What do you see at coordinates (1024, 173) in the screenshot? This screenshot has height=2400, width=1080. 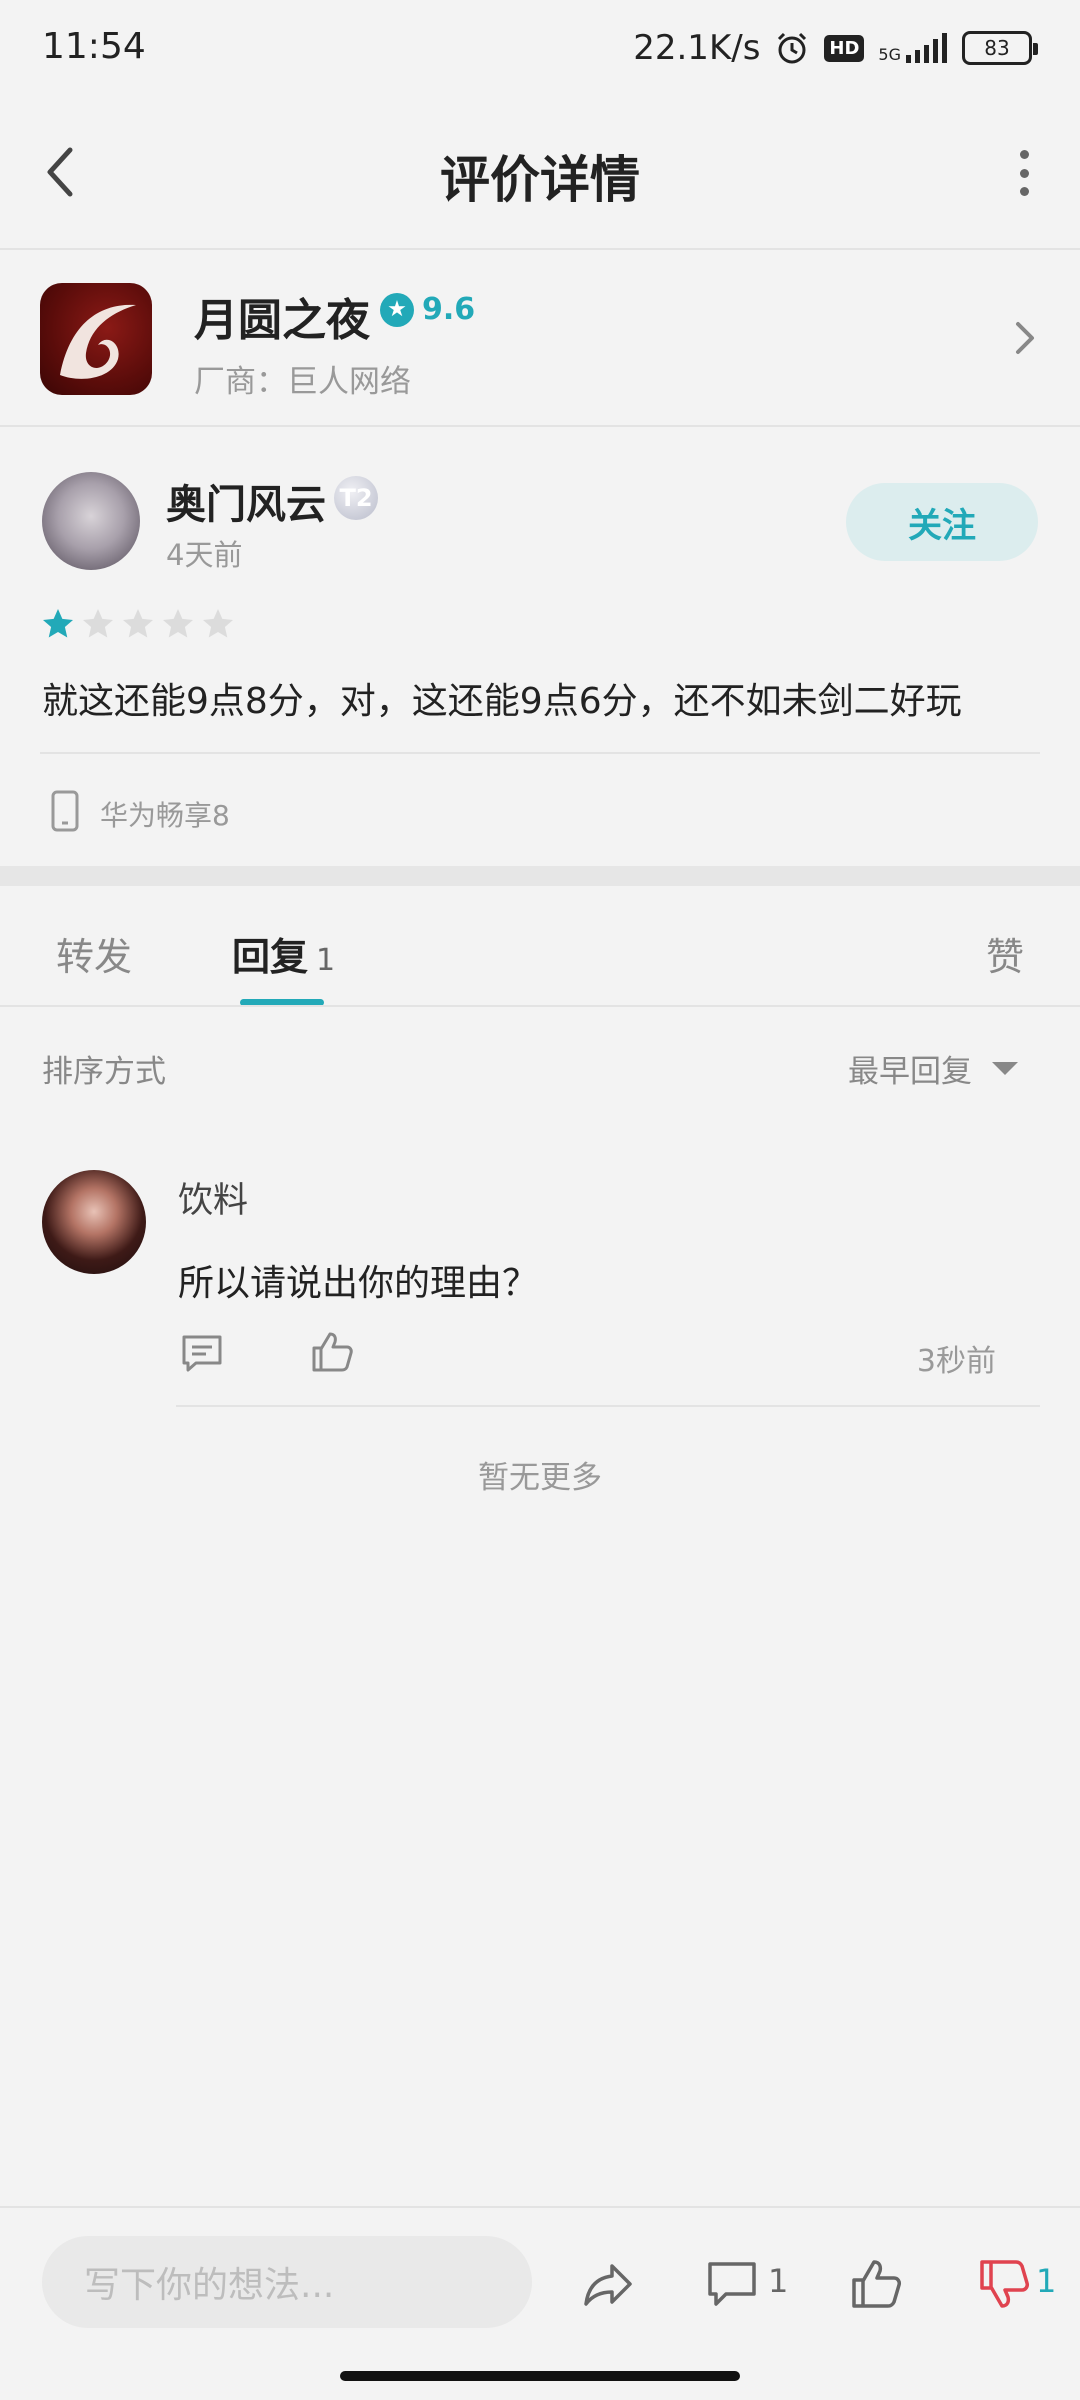 I see `more-options-icon` at bounding box center [1024, 173].